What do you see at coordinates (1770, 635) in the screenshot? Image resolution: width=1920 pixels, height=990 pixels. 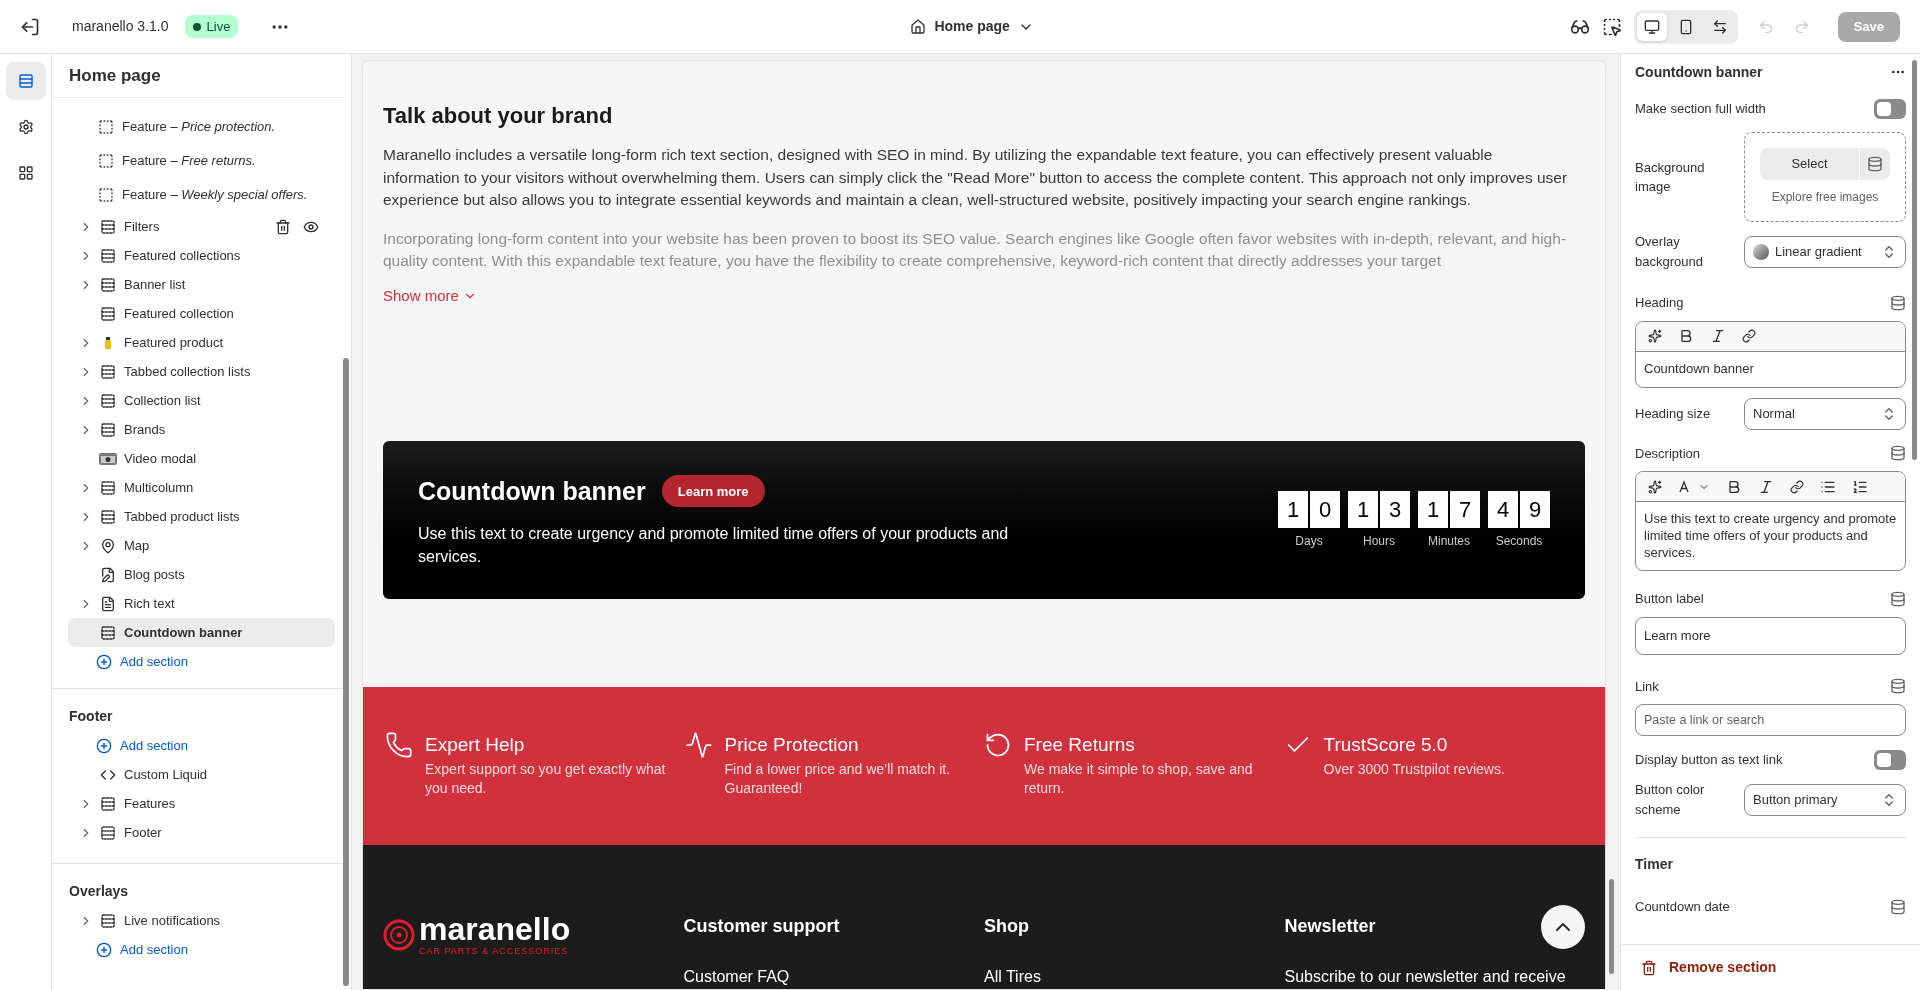 I see `button-label-field: Learn more` at bounding box center [1770, 635].